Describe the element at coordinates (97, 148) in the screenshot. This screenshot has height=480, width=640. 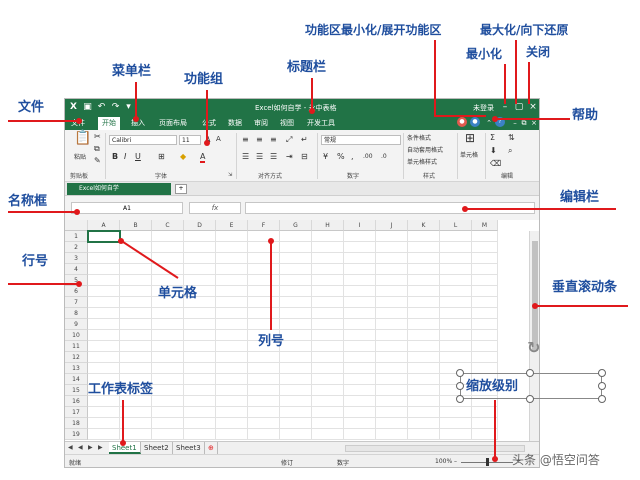
I see `copy-icon: ⧉` at that location.